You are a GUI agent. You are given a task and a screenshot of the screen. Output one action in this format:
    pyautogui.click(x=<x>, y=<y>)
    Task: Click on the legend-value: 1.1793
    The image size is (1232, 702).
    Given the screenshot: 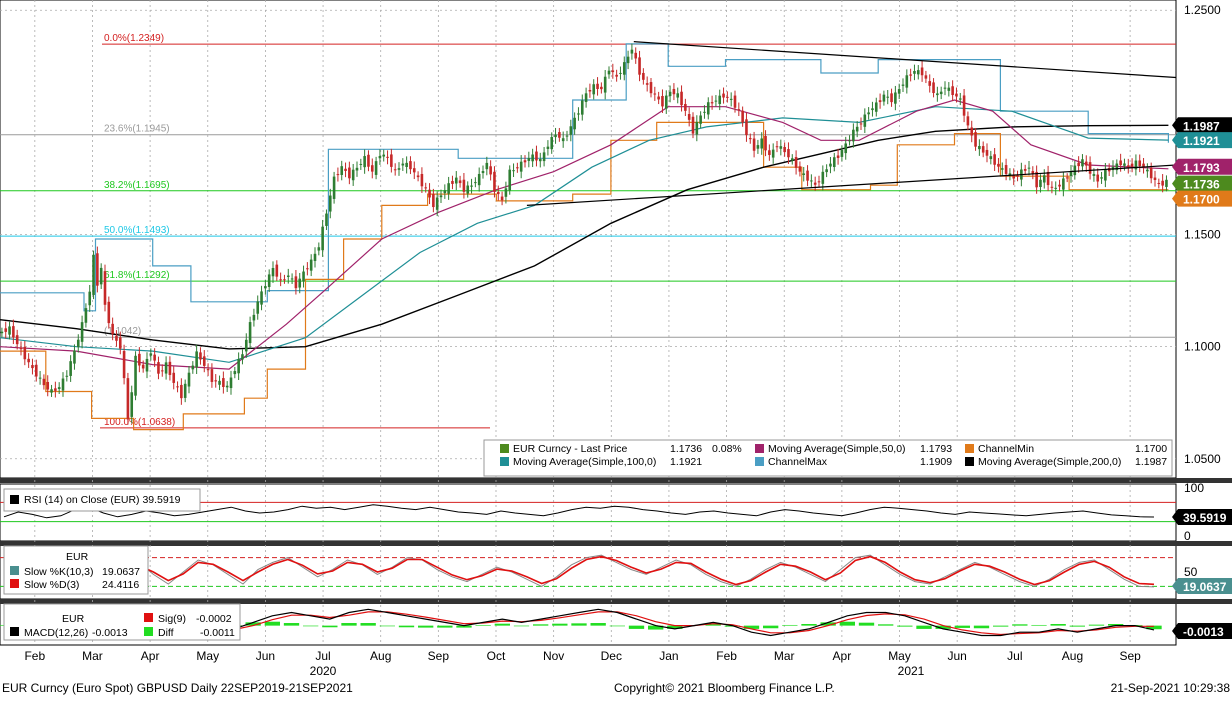 What is the action you would take?
    pyautogui.click(x=936, y=449)
    